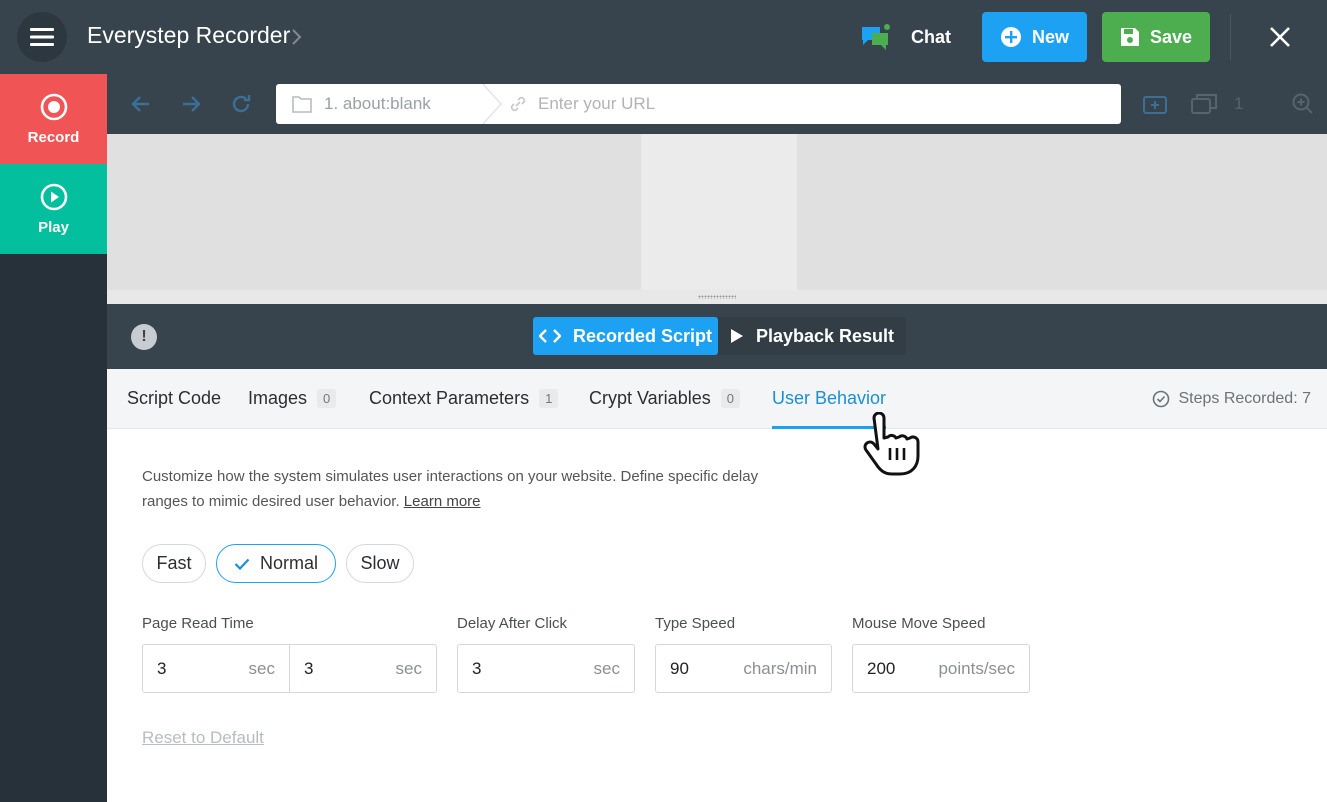 Image resolution: width=1327 pixels, height=802 pixels. I want to click on grip-dots, so click(717, 297).